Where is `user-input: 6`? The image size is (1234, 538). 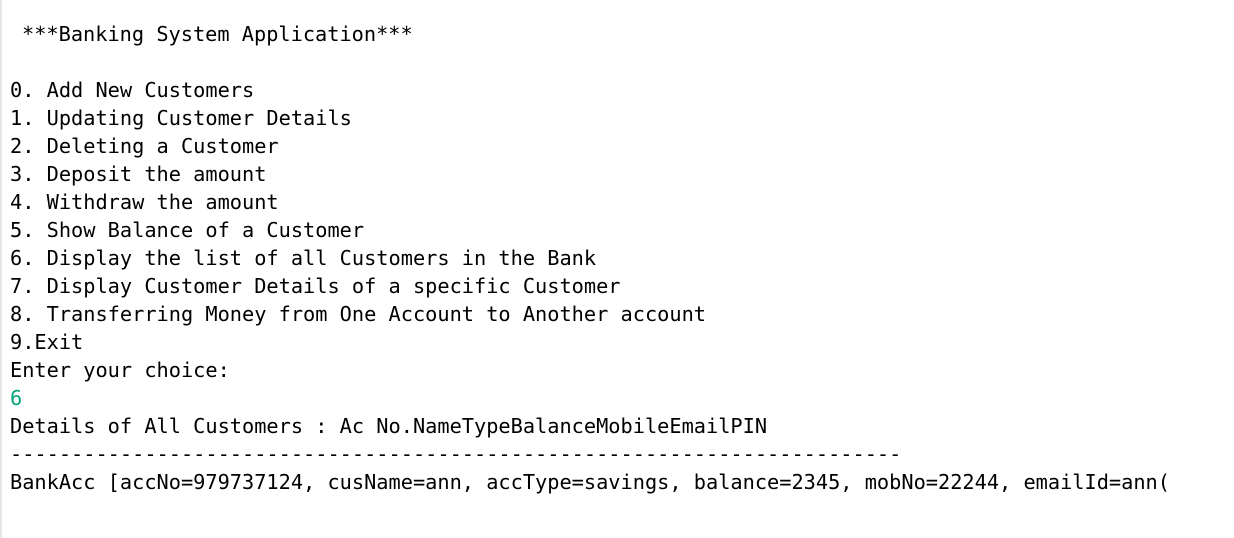
user-input: 6 is located at coordinates (16, 398).